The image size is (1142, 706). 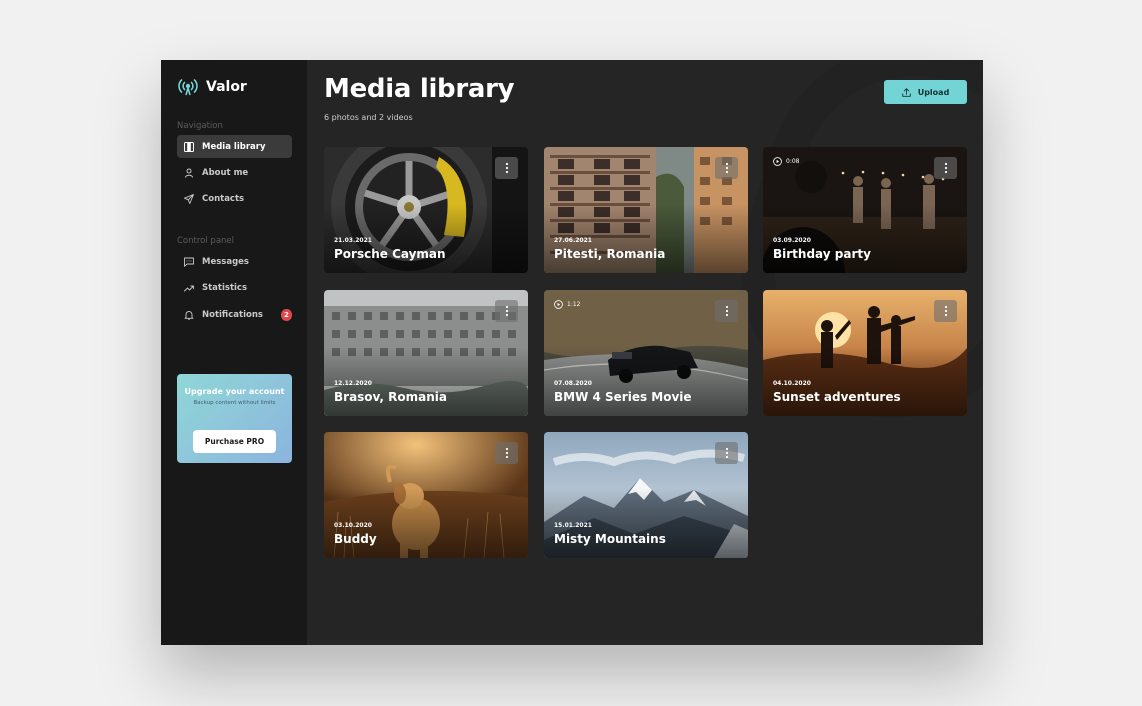 I want to click on media-card: 03.10.2020 Buddy, so click(x=426, y=495).